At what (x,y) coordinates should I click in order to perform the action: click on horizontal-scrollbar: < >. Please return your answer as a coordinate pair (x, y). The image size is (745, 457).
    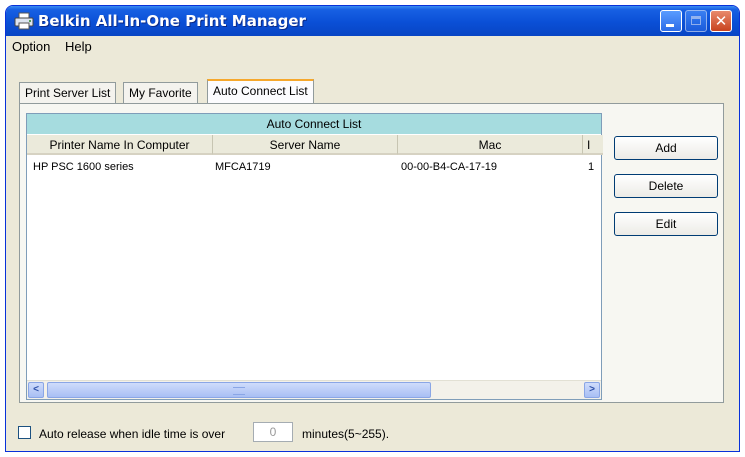
    Looking at the image, I should click on (314, 389).